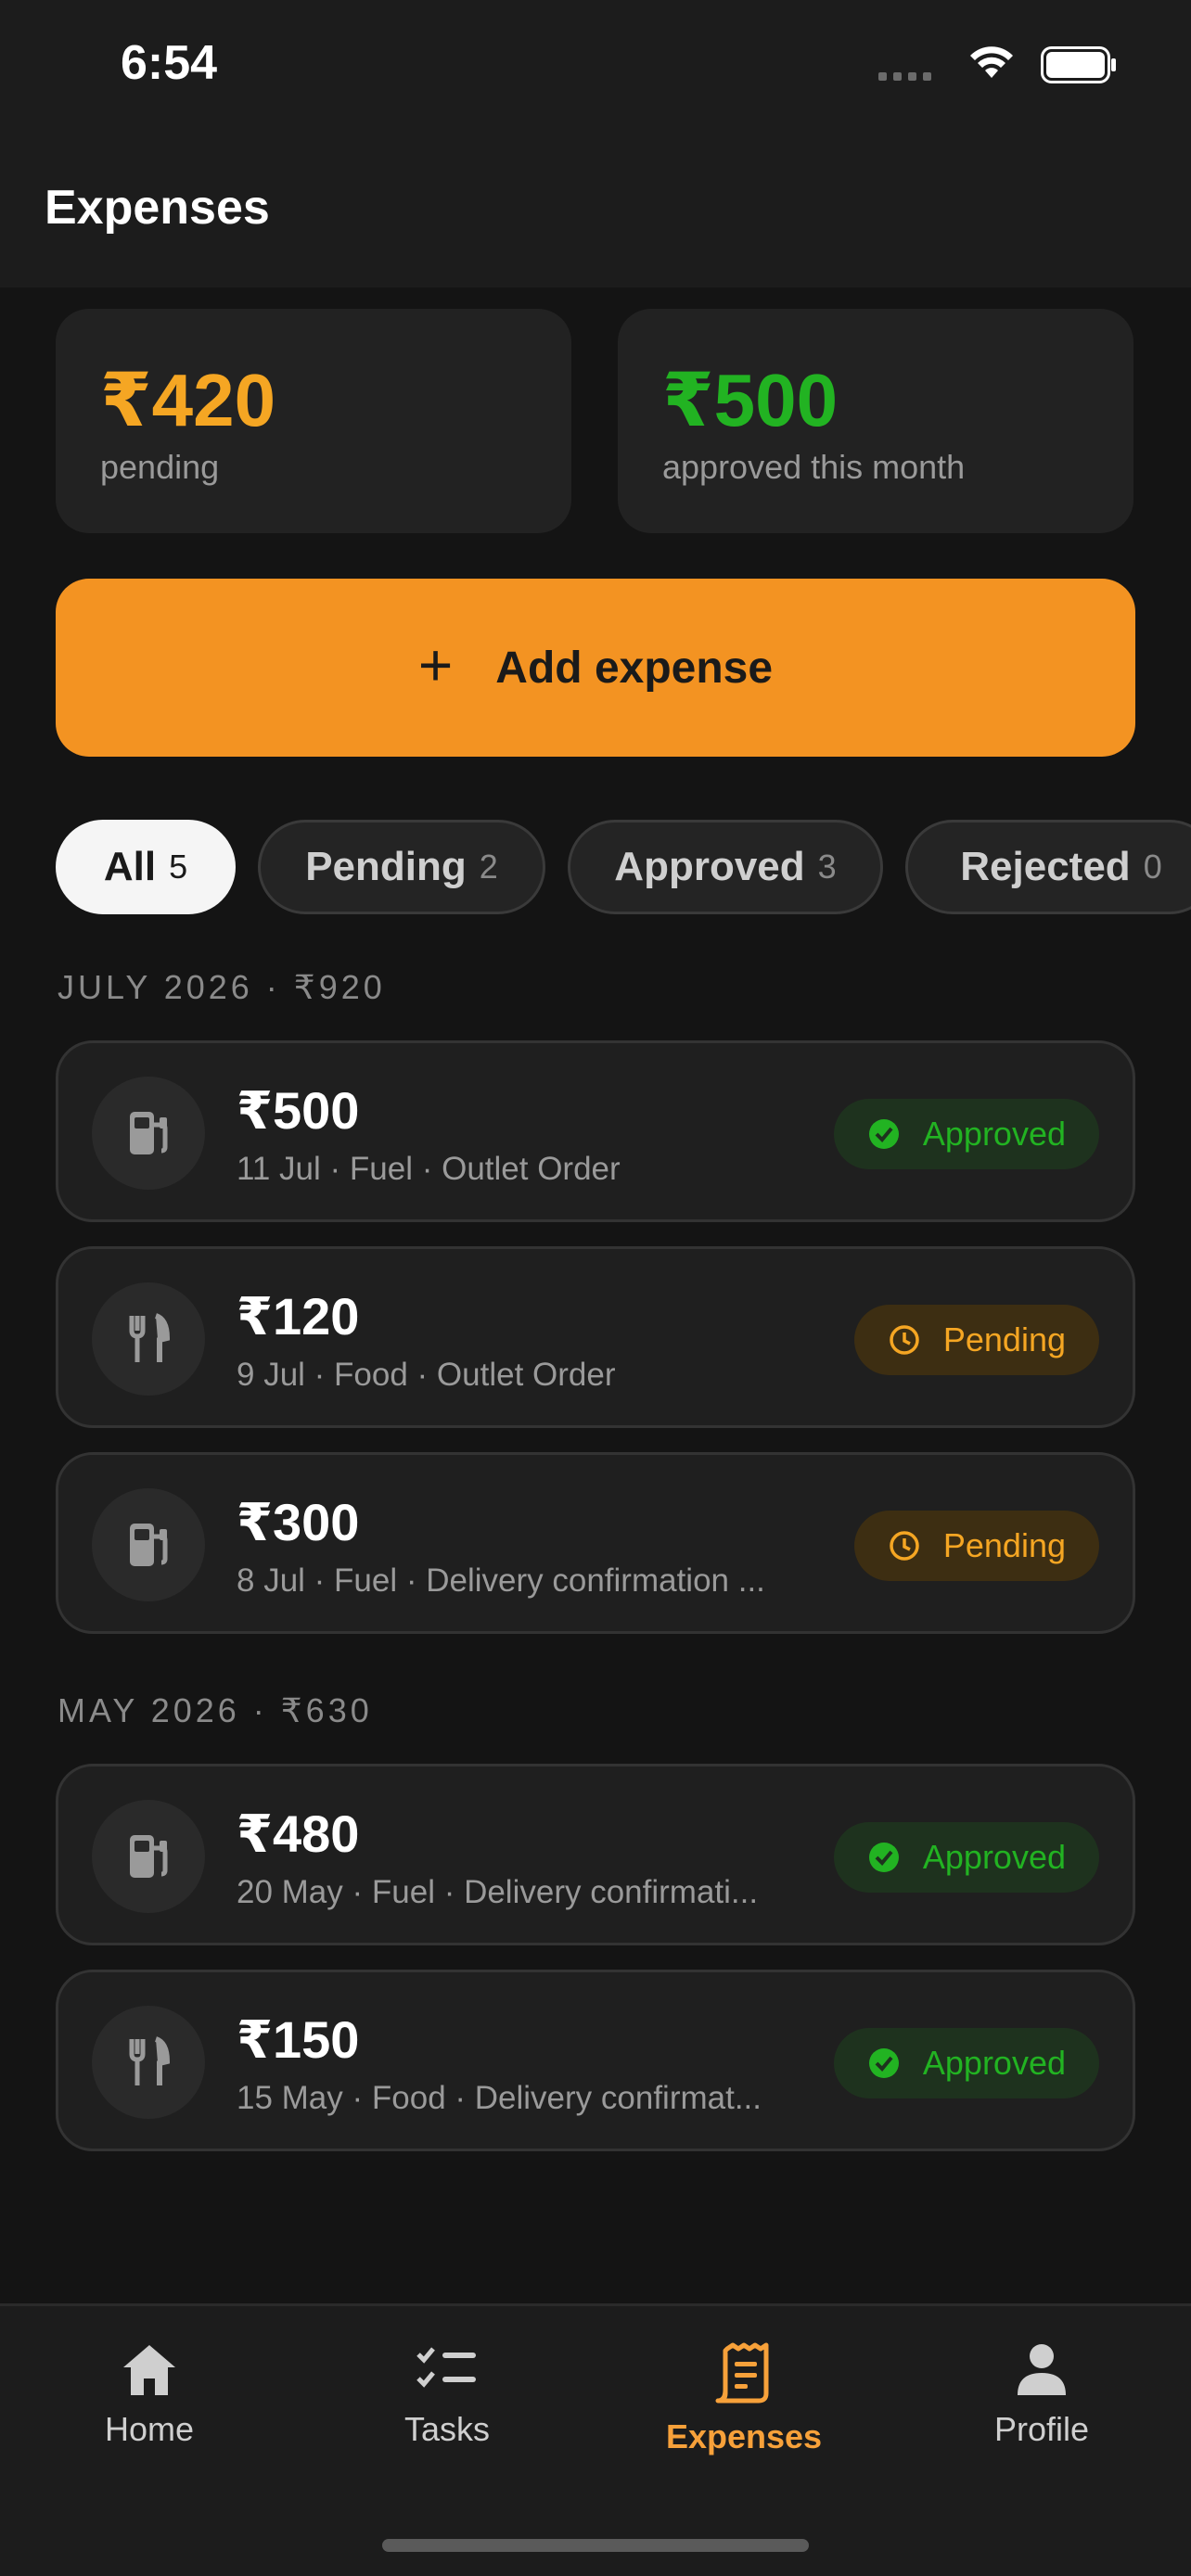  Describe the element at coordinates (751, 400) in the screenshot. I see `approved-amount: ₹500` at that location.